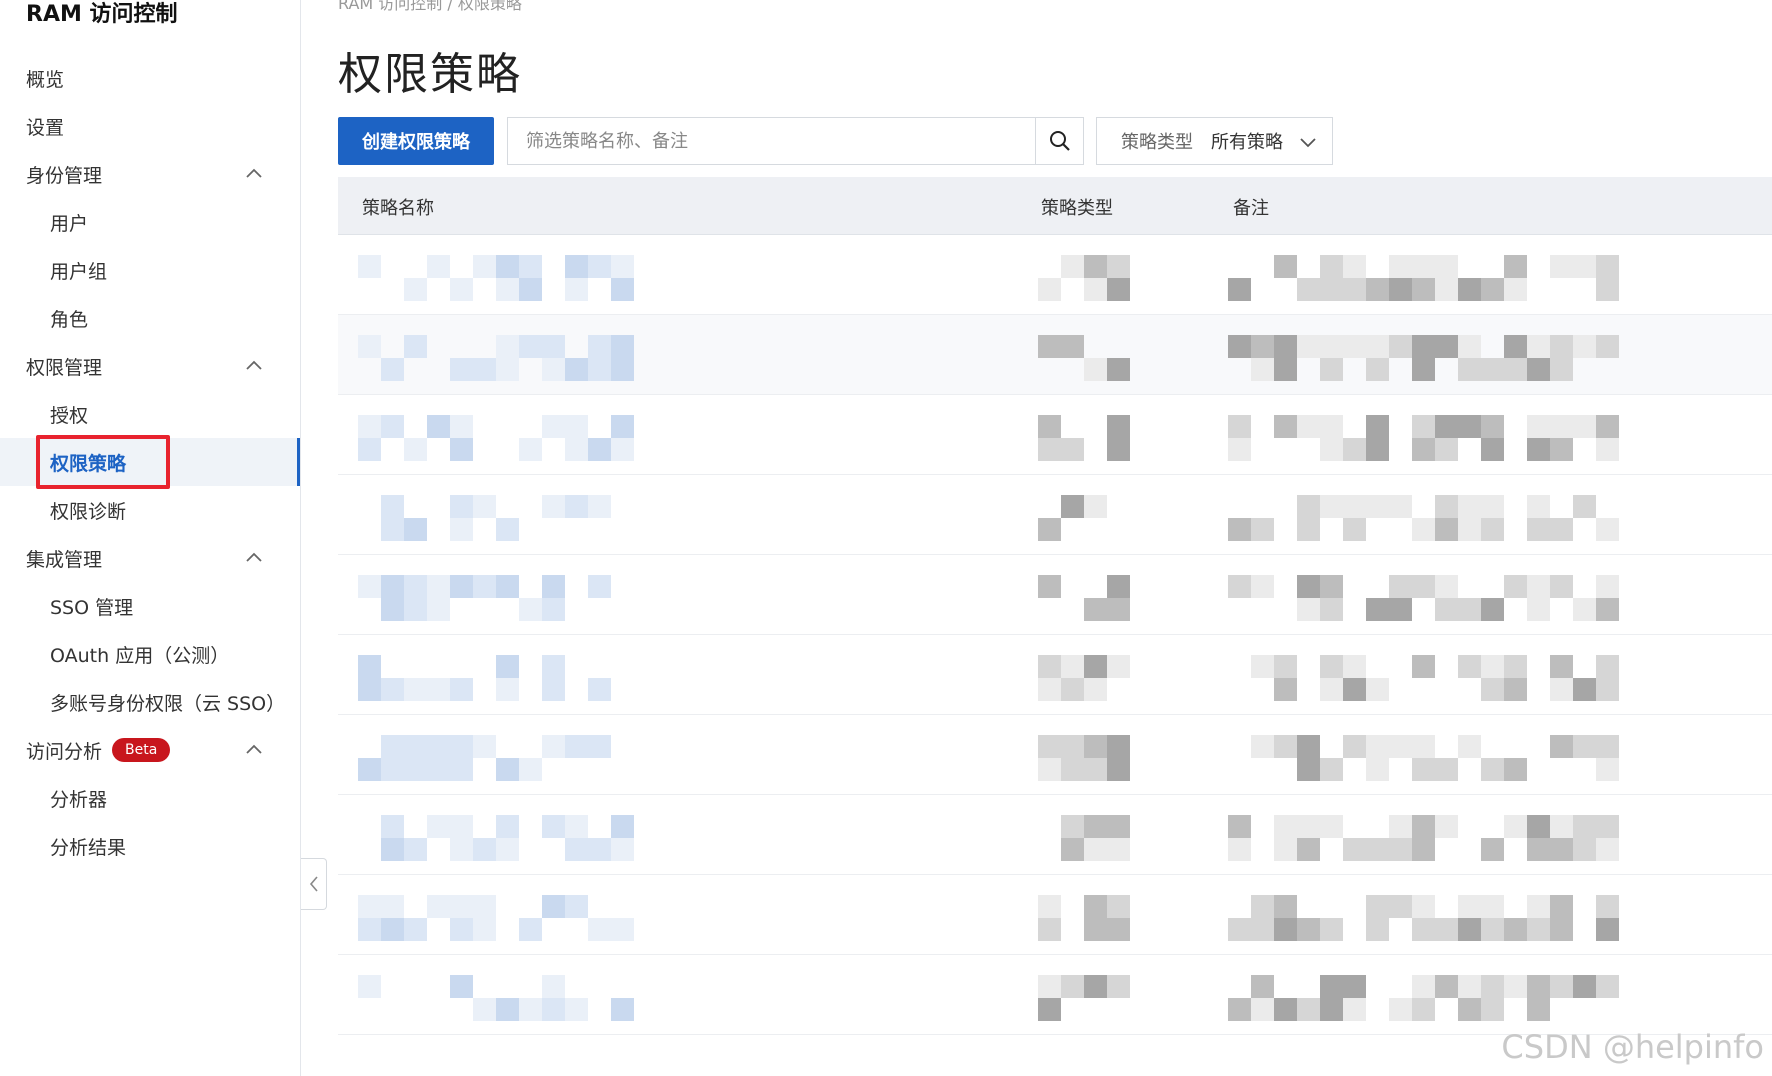 This screenshot has height=1076, width=1772. Describe the element at coordinates (1059, 141) in the screenshot. I see `search-button` at that location.